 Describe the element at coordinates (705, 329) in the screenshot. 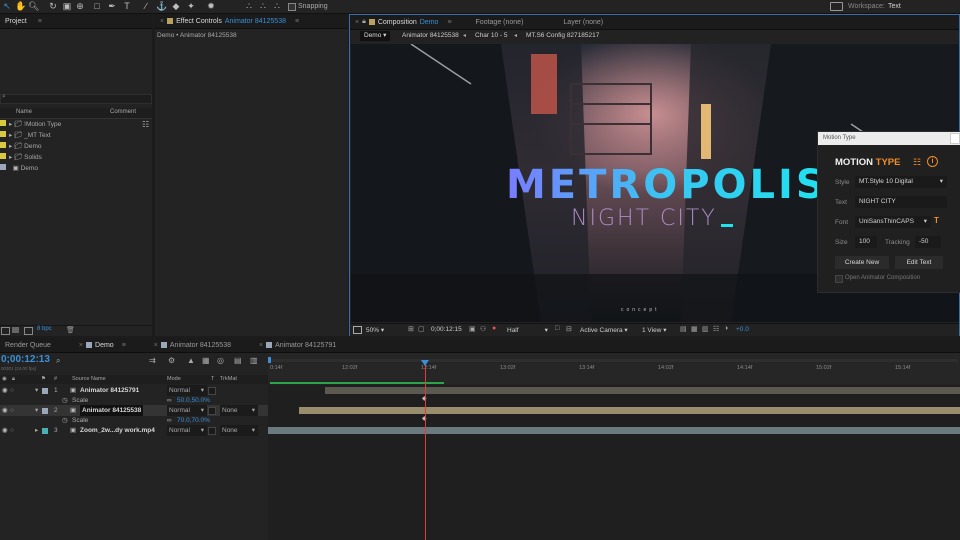

I see `timeline-icon: ▥` at that location.